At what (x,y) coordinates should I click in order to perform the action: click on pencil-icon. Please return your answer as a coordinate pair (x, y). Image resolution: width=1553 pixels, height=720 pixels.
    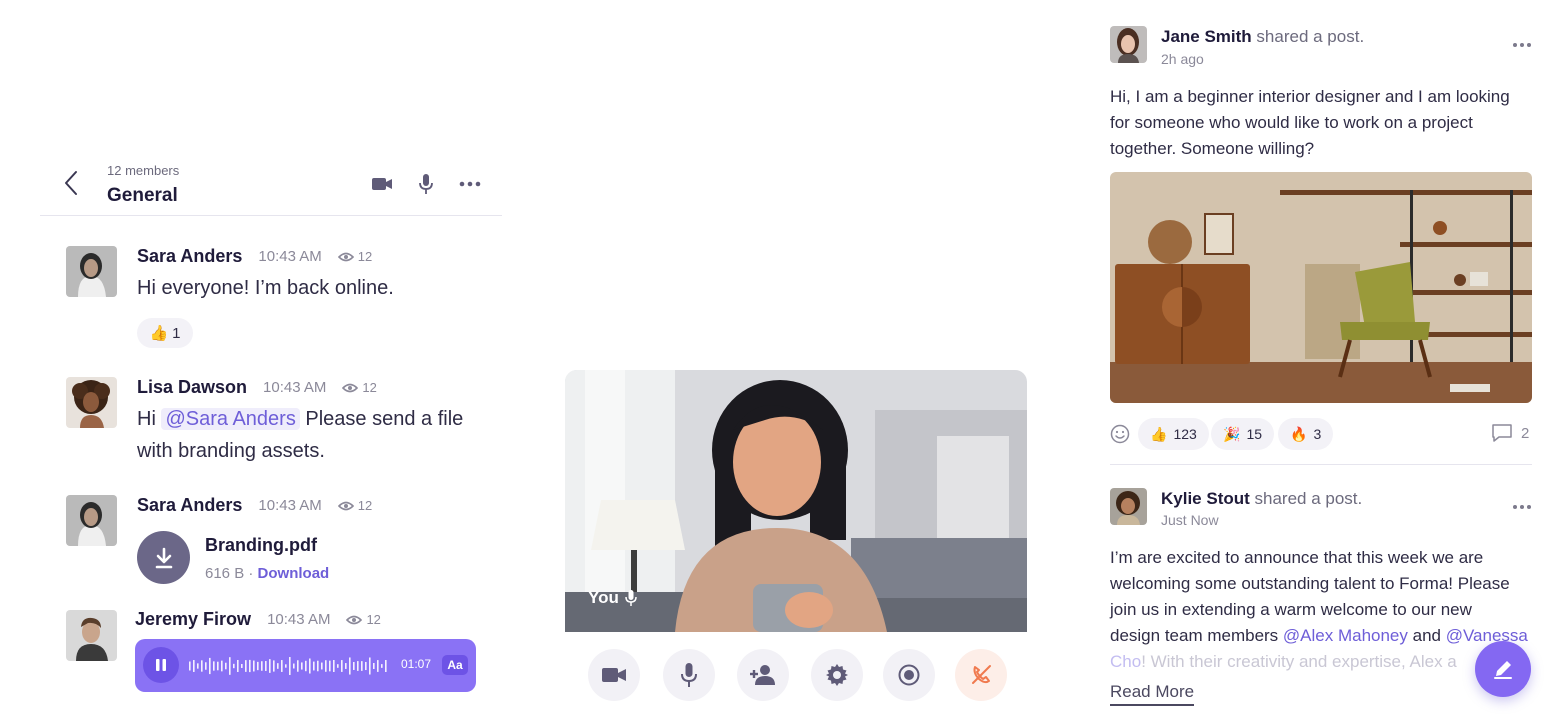
    Looking at the image, I should click on (1503, 670).